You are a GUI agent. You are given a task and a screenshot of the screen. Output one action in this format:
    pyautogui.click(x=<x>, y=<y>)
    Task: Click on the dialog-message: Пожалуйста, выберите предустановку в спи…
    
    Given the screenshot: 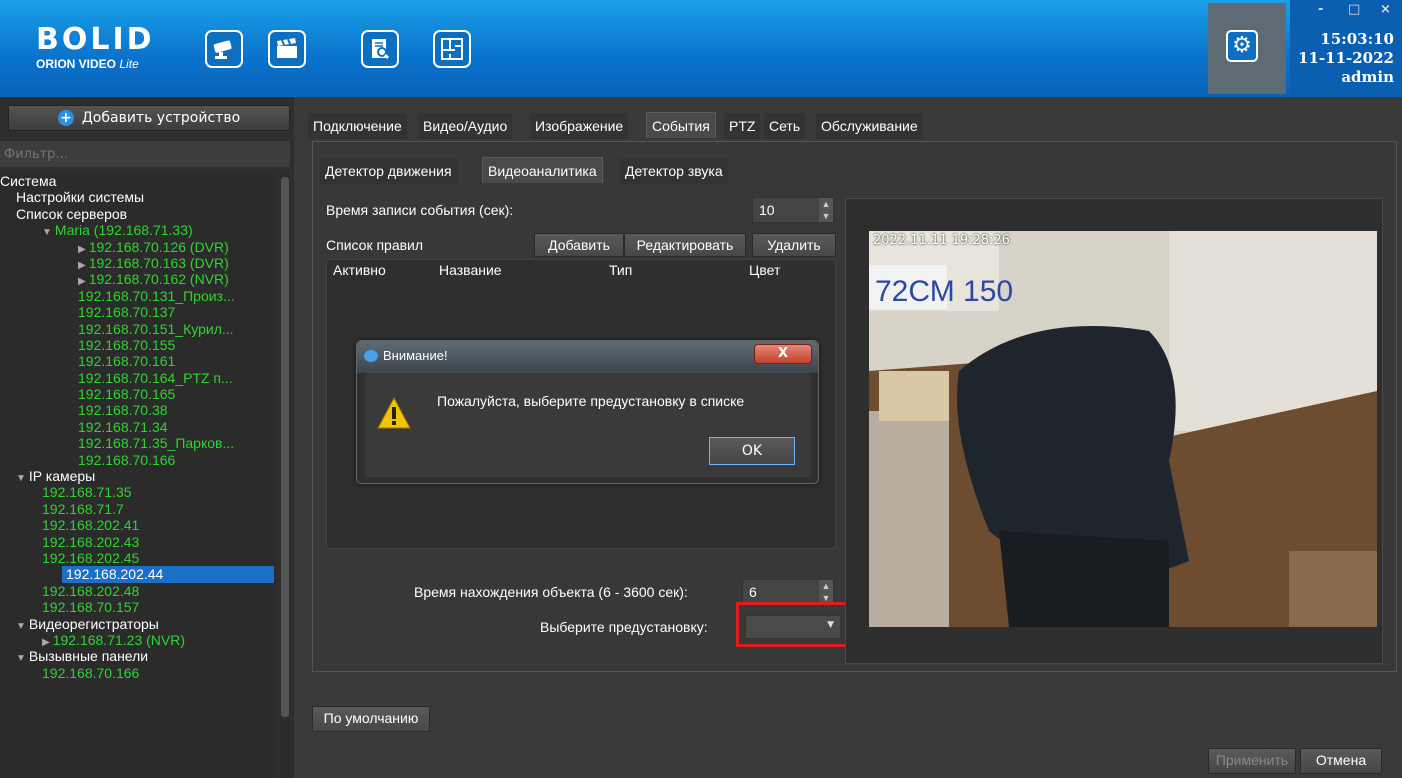 What is the action you would take?
    pyautogui.click(x=591, y=401)
    